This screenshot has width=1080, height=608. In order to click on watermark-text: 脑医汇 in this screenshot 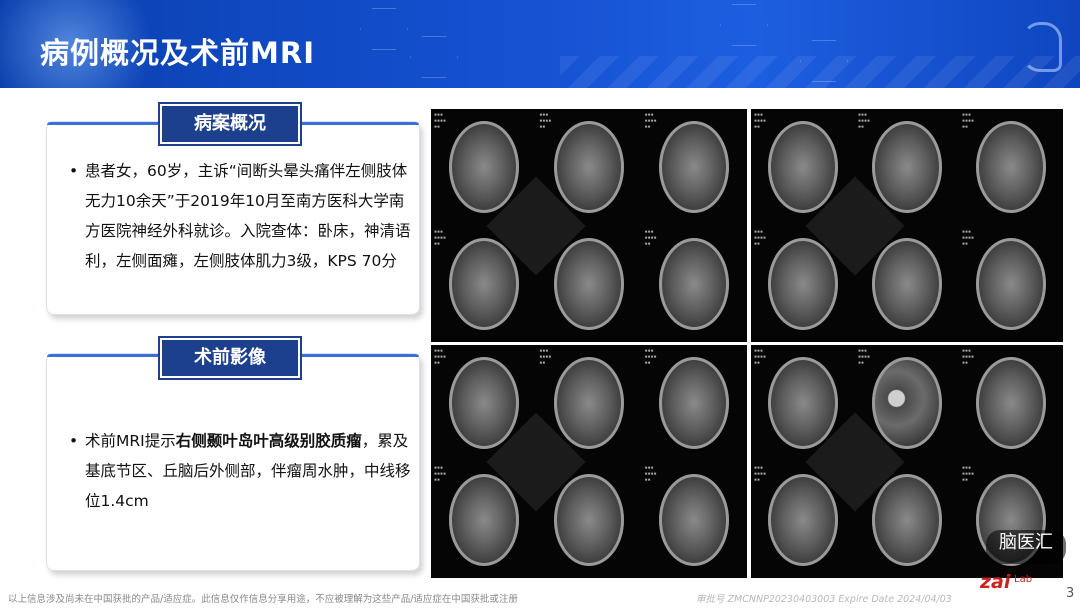, I will do `click(1026, 542)`.